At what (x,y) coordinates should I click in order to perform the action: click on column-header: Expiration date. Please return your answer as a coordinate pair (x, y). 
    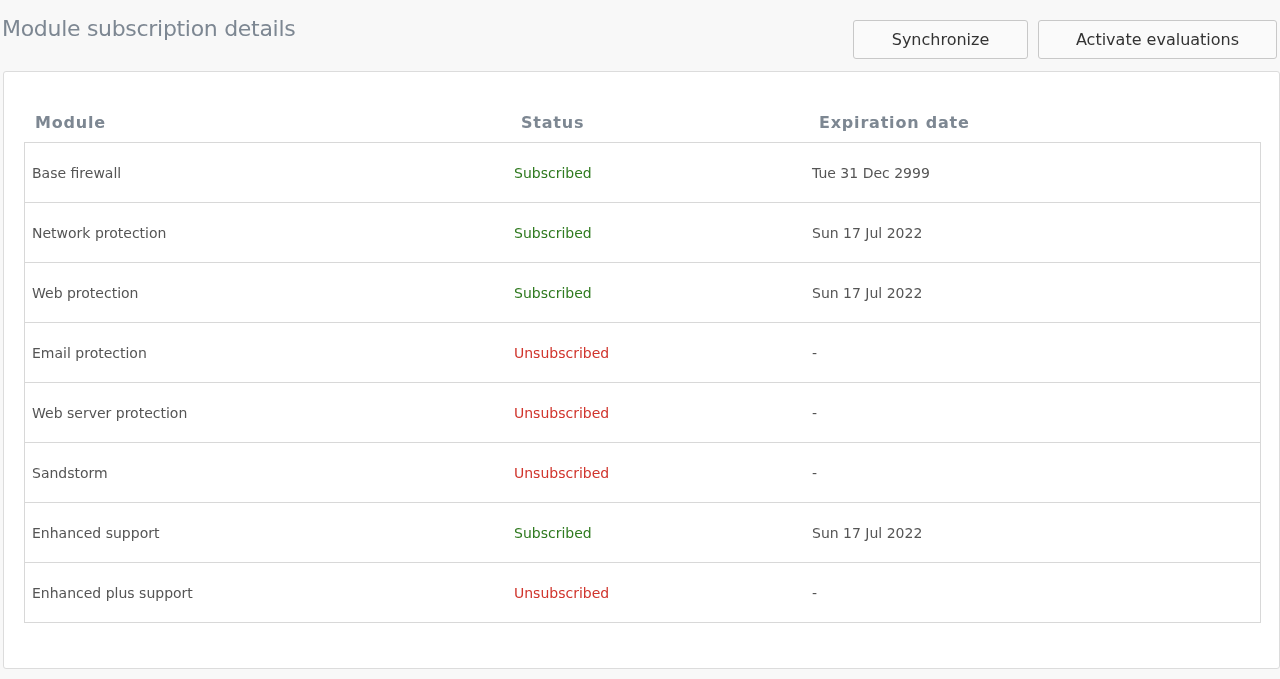
    Looking at the image, I should click on (894, 122).